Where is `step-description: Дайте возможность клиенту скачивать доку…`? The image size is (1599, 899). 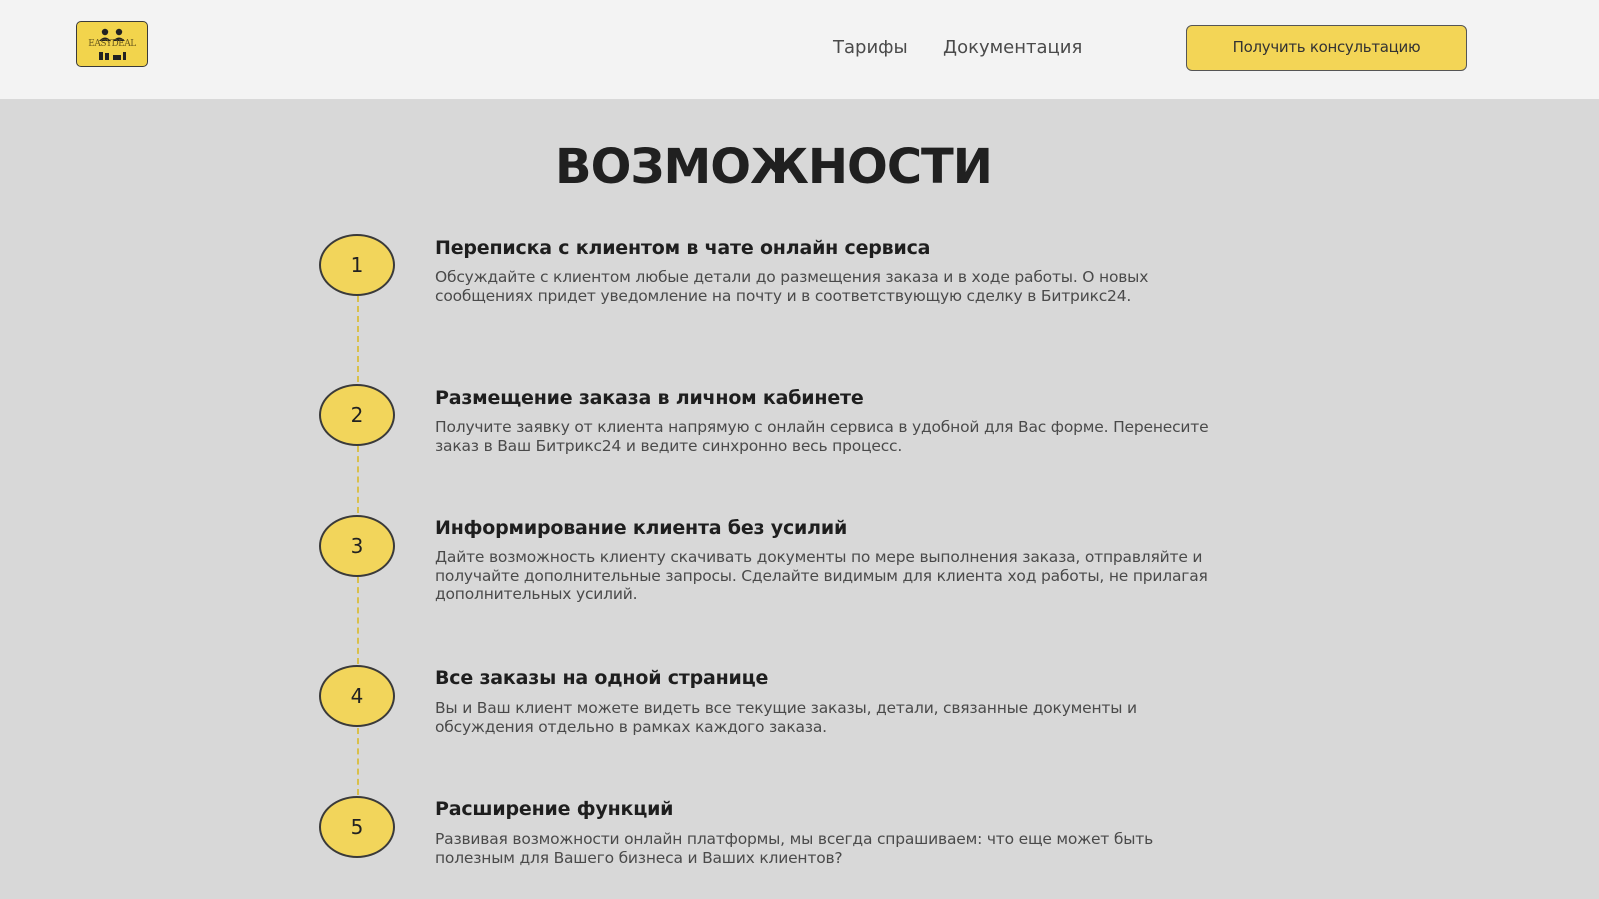
step-description: Дайте возможность клиенту скачивать доку… is located at coordinates (821, 575).